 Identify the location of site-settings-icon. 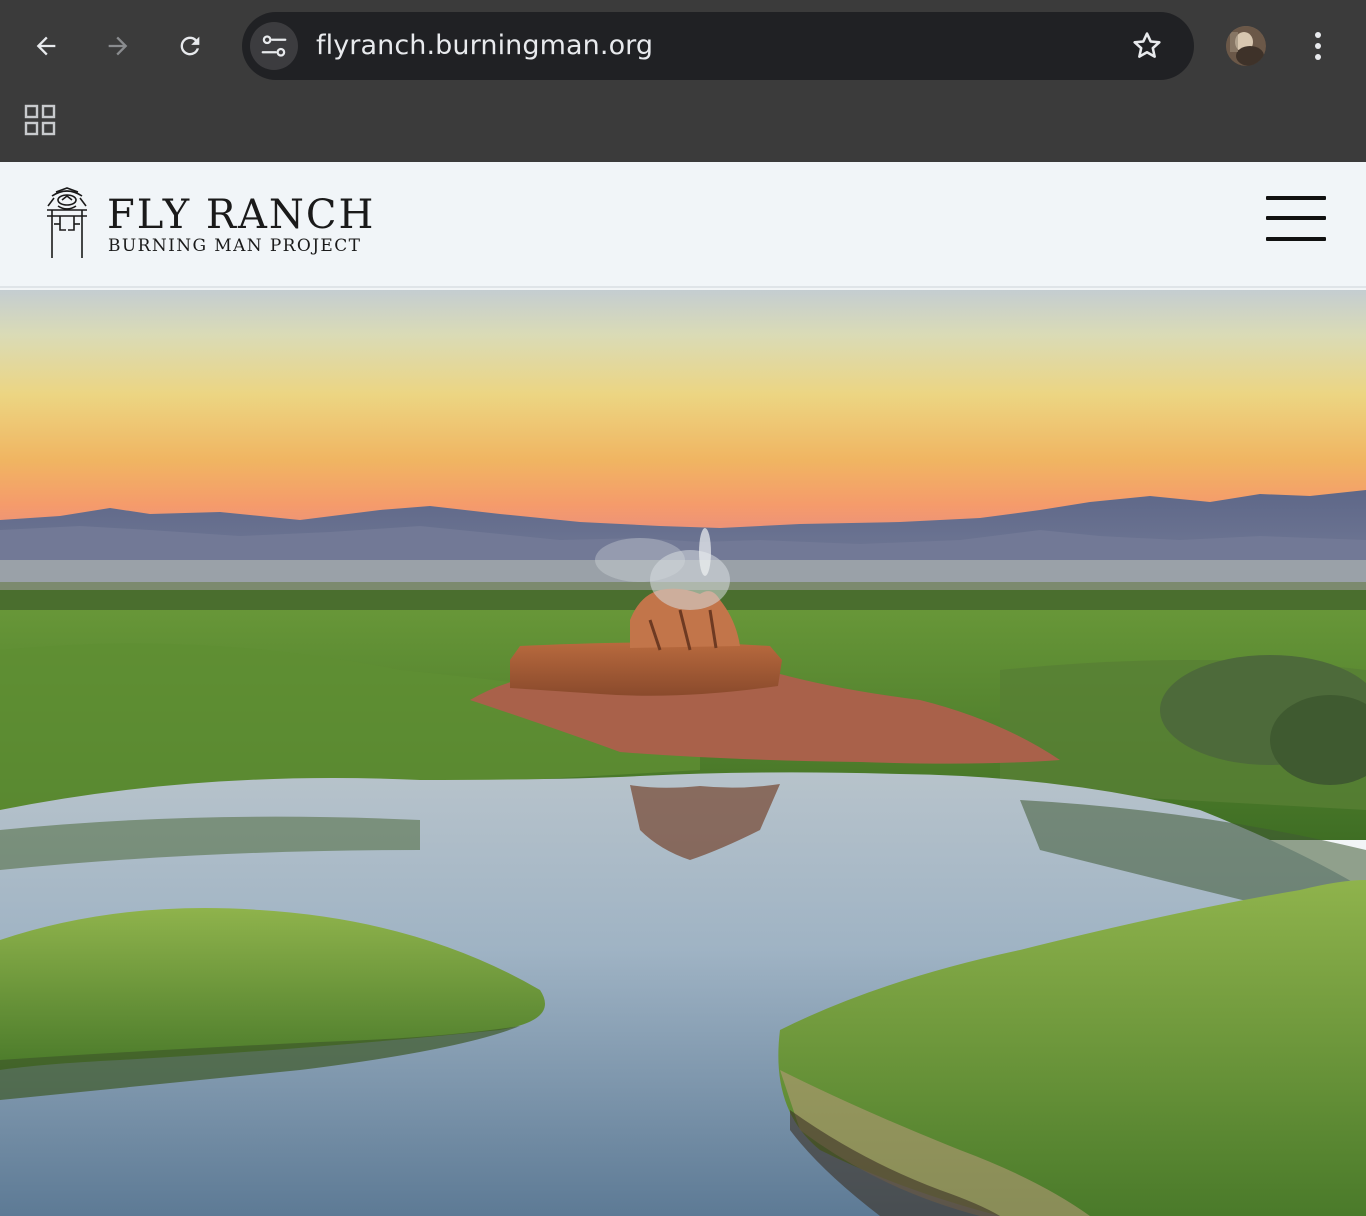
(274, 46).